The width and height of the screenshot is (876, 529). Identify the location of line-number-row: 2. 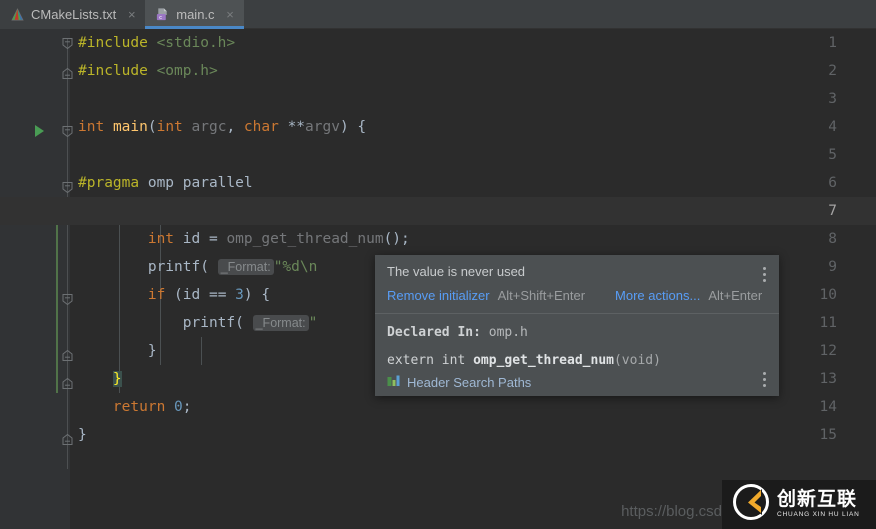
(438, 71).